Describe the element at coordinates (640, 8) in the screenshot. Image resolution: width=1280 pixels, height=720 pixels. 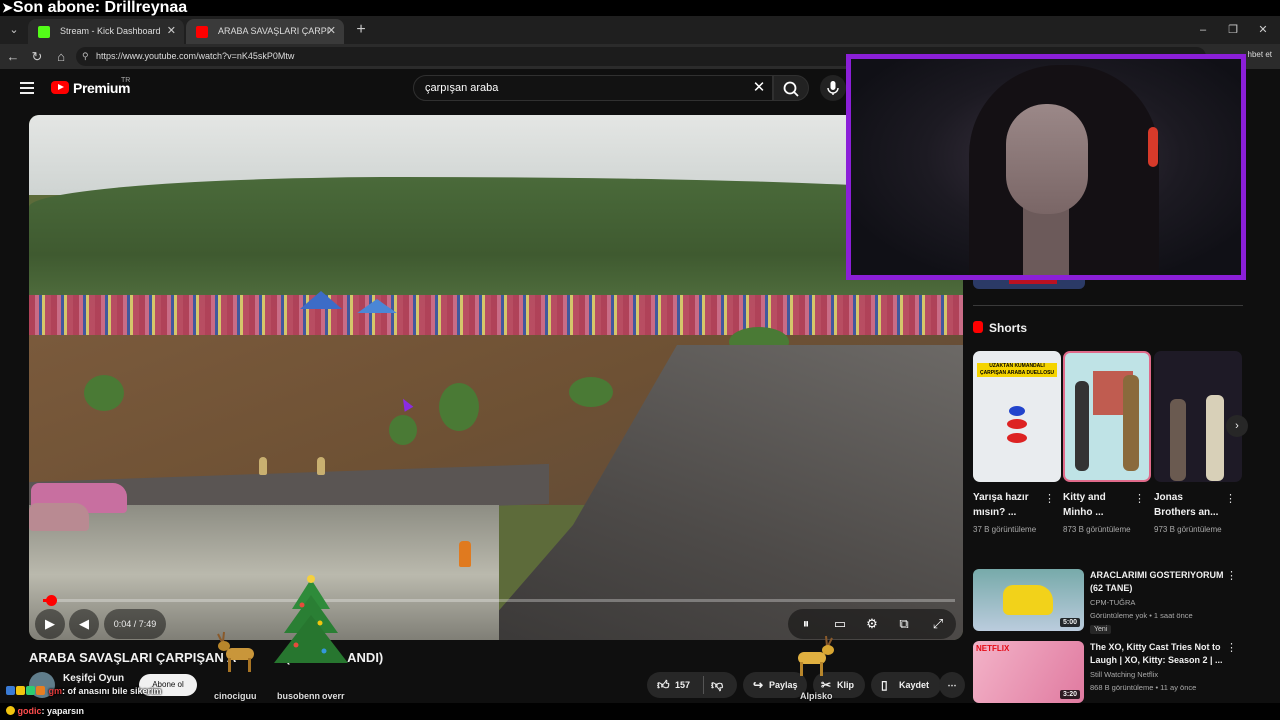
I see `stream-banner: ➤Son abone: Drillreynaa` at that location.